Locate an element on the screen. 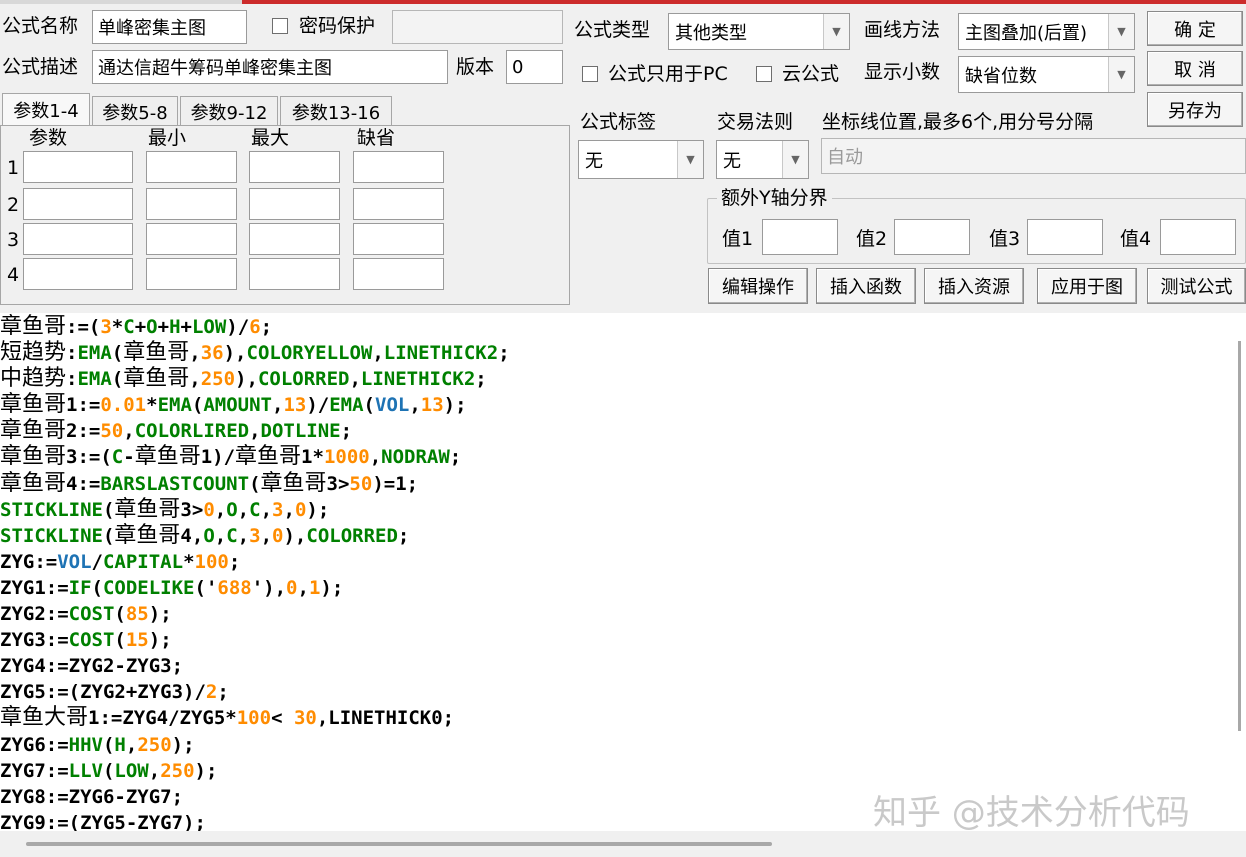 This screenshot has width=1246, height=857. param-header-min: 最小 is located at coordinates (167, 138).